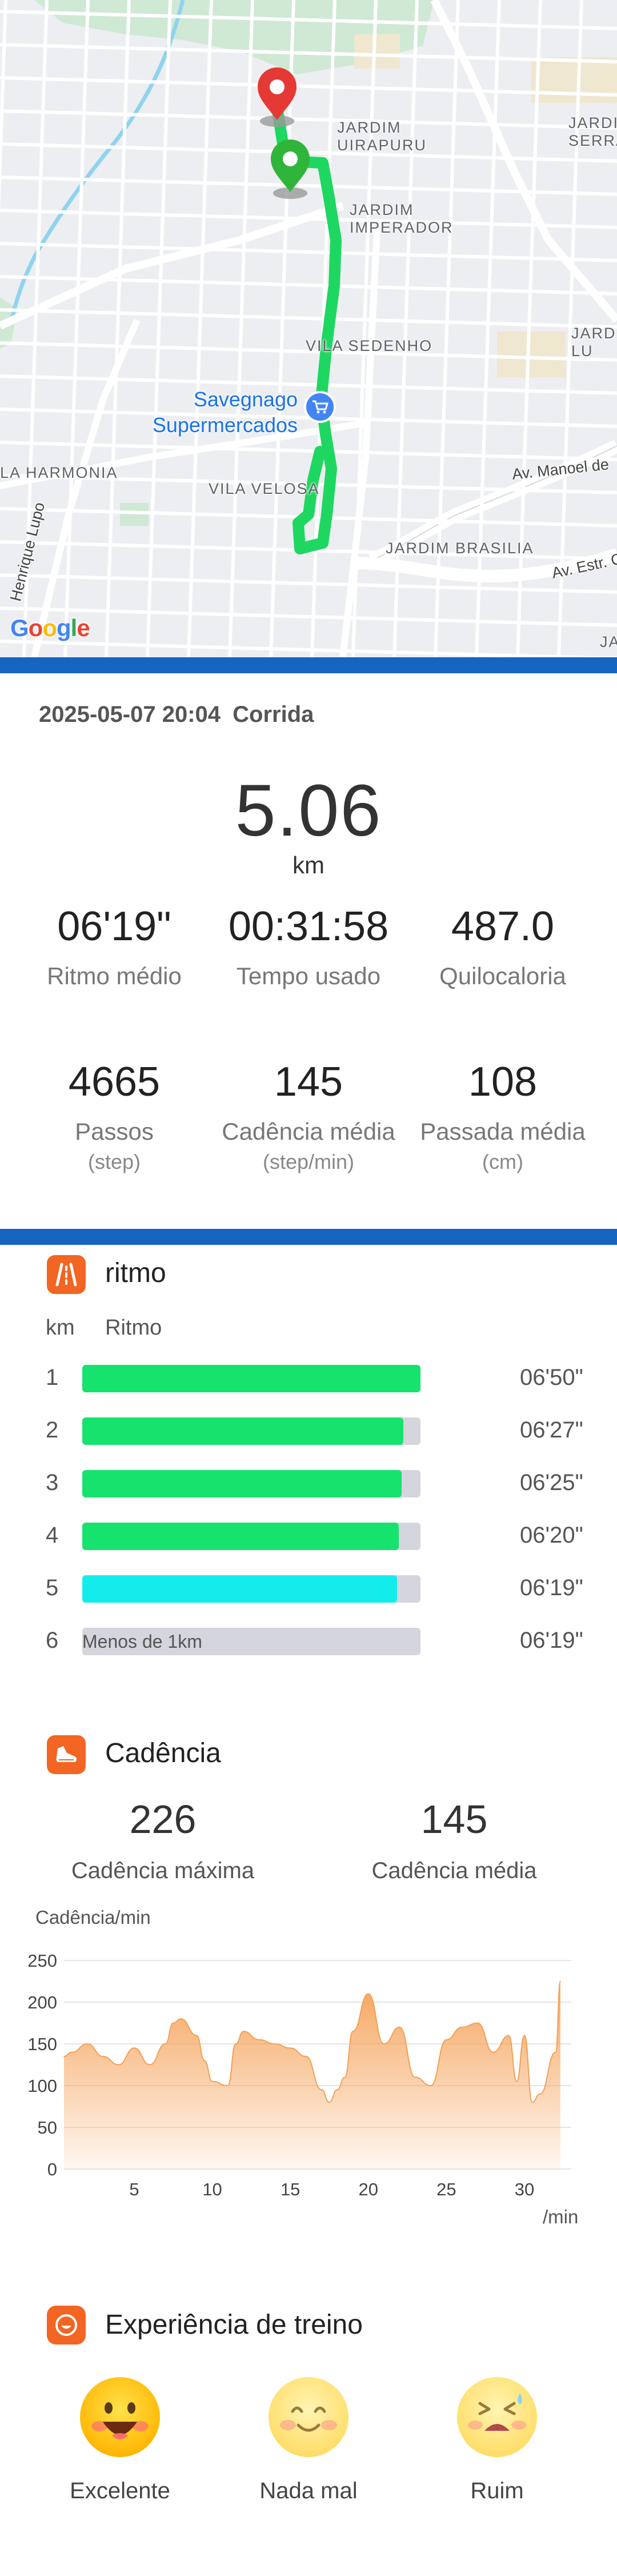 The image size is (617, 2576). Describe the element at coordinates (120, 2417) in the screenshot. I see `happy-face-icon` at that location.